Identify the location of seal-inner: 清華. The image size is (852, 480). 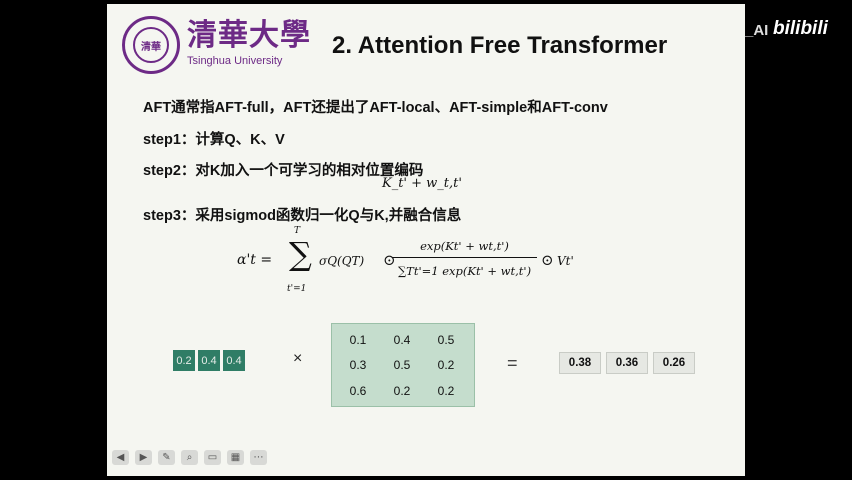
(151, 45).